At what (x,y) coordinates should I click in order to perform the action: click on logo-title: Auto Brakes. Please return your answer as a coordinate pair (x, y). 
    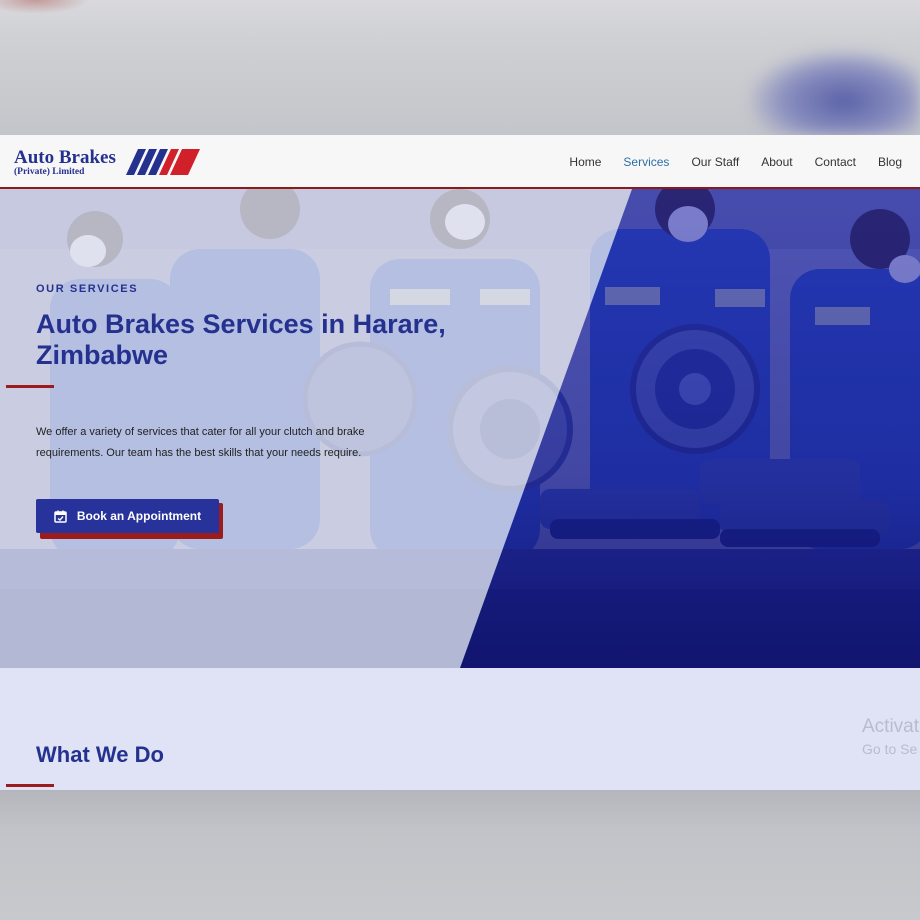
    Looking at the image, I should click on (65, 157).